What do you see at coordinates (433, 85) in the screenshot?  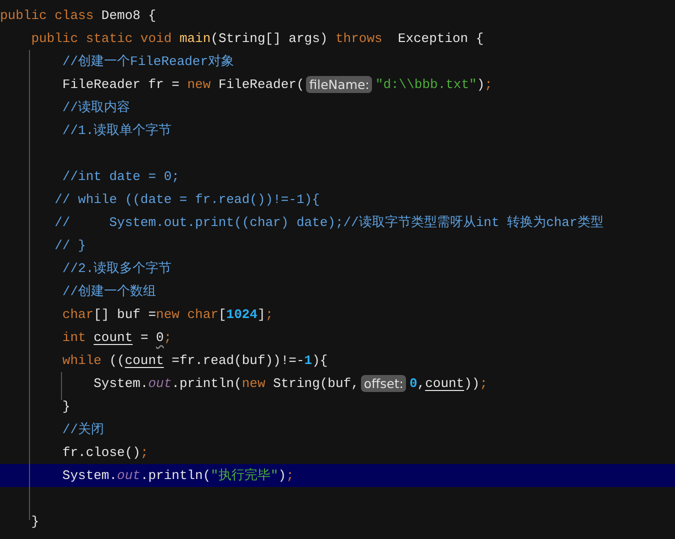 I see `code-text: "d:\\bbb.txt");` at bounding box center [433, 85].